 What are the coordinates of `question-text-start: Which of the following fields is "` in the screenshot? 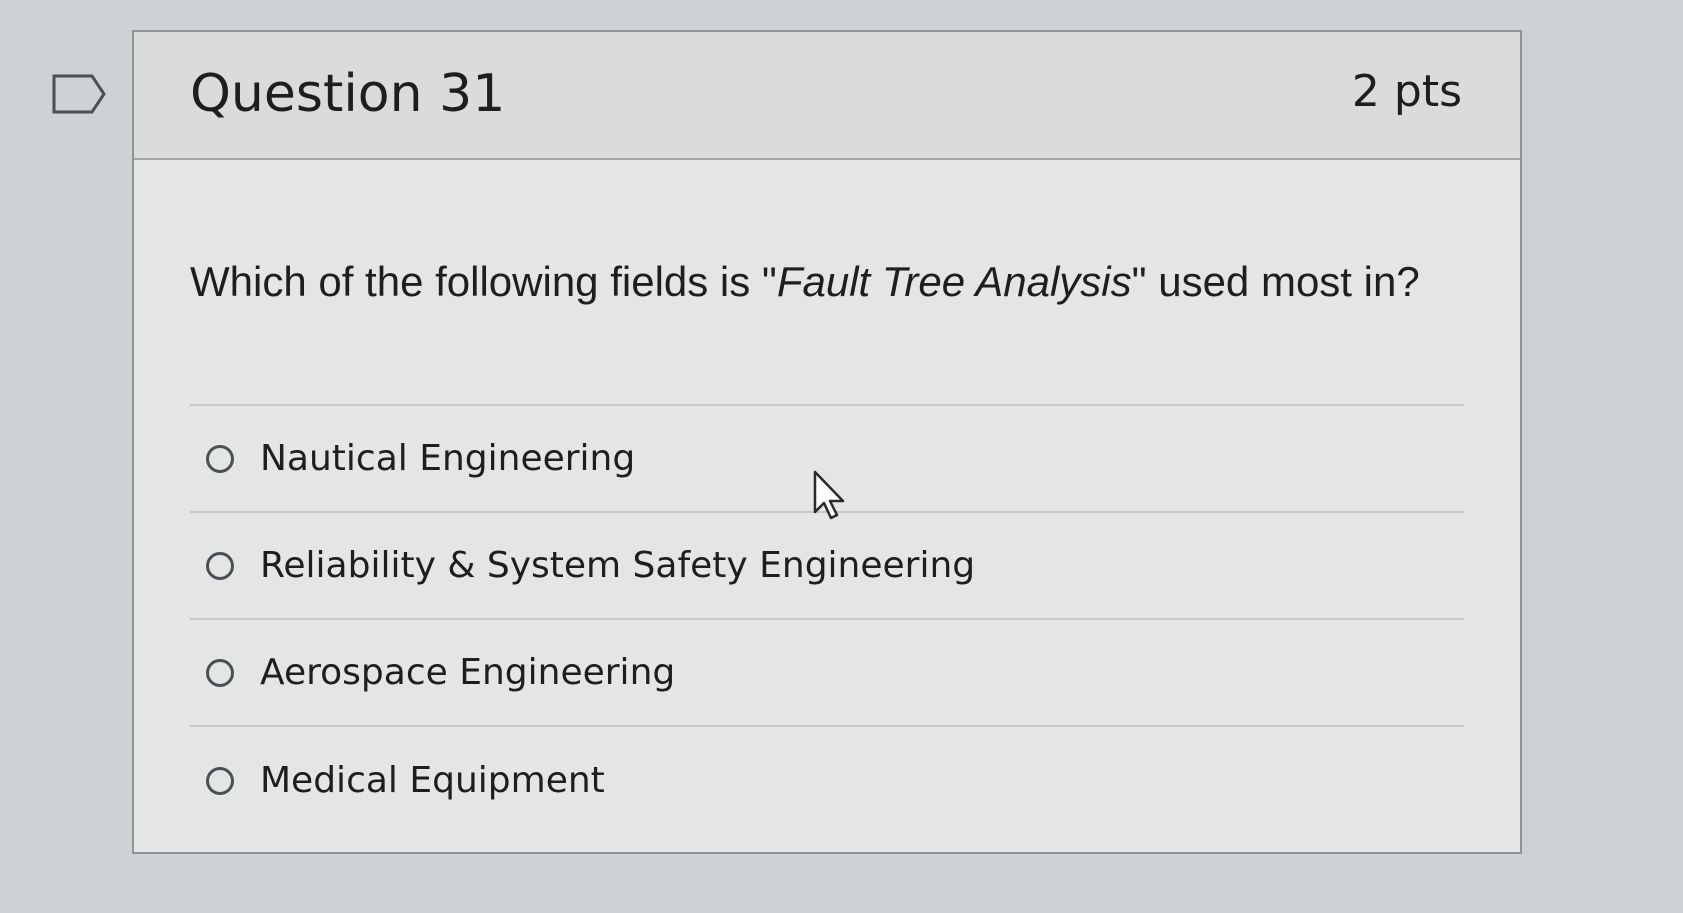 It's located at (483, 281).